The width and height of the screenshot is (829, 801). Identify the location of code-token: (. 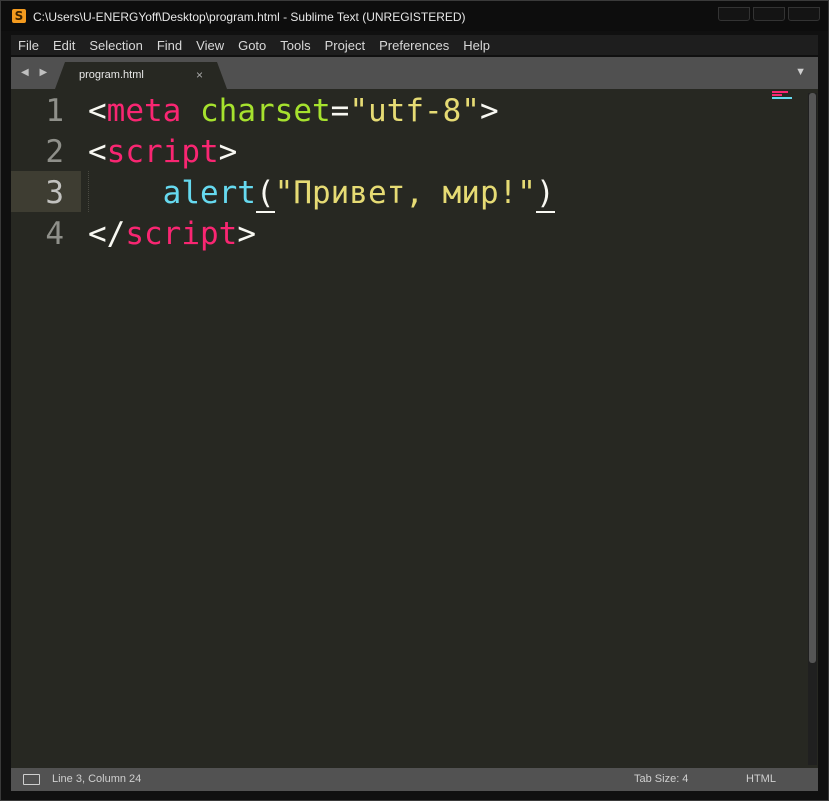
(265, 194).